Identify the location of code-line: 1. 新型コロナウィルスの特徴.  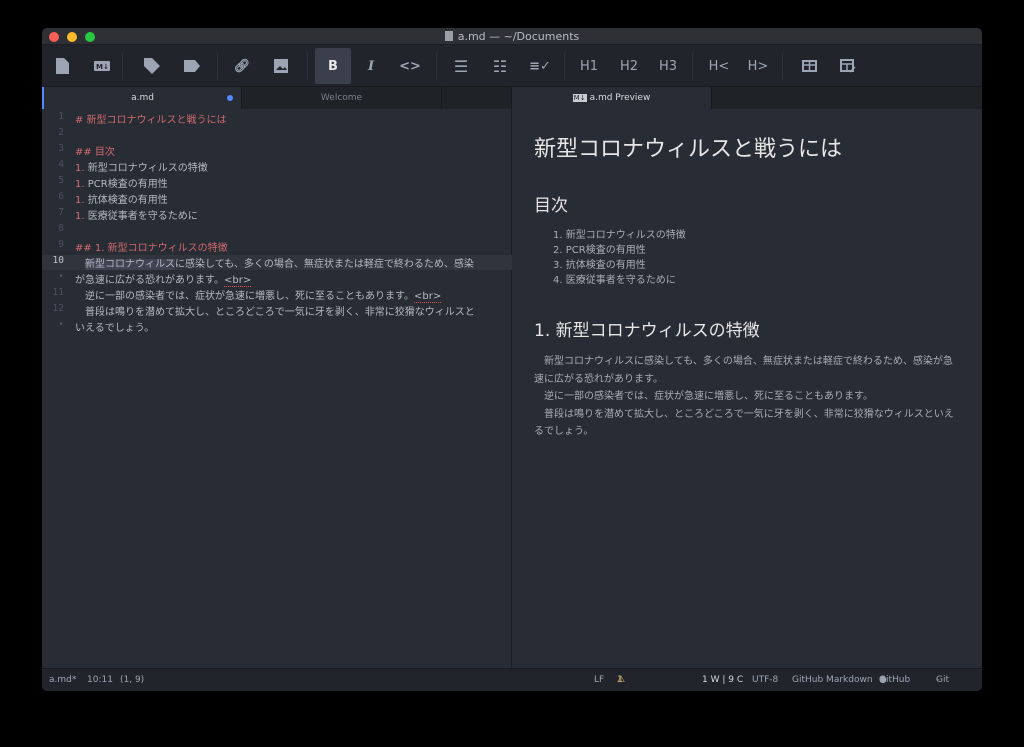
(141, 166).